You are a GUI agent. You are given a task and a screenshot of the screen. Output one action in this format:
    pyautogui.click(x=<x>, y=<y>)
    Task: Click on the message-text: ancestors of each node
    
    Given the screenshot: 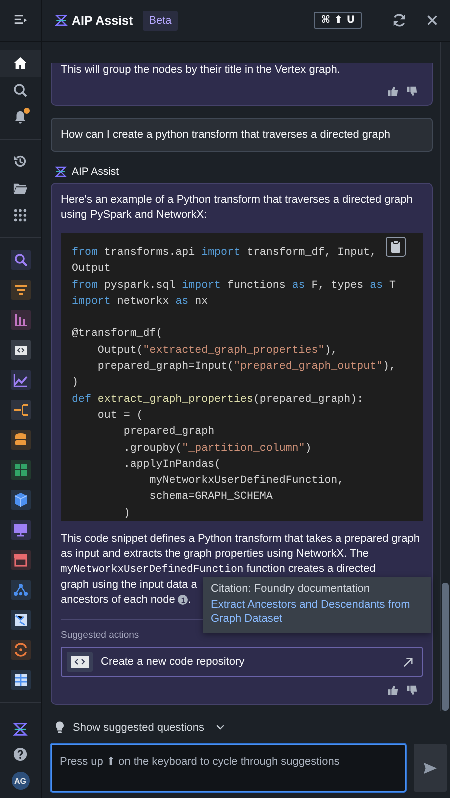 What is the action you would take?
    pyautogui.click(x=118, y=600)
    